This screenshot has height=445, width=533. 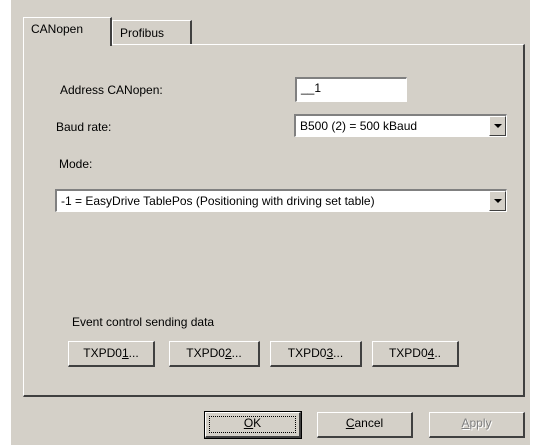 I want to click on apply-label: pply, so click(x=480, y=423).